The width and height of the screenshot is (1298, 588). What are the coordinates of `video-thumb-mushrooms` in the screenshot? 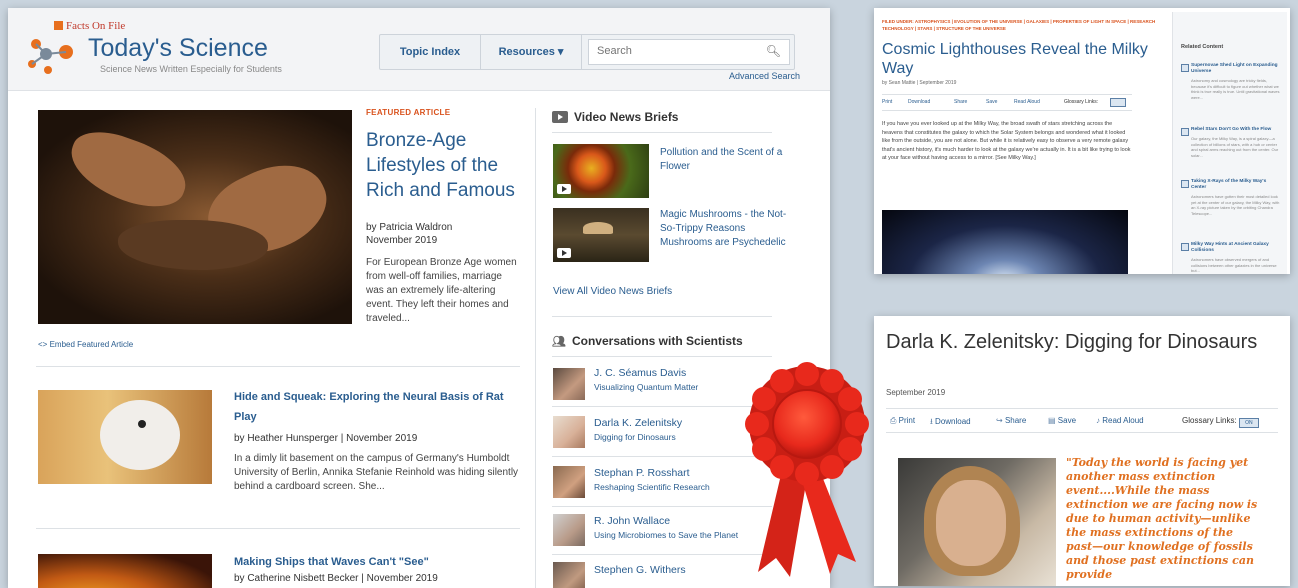 It's located at (601, 235).